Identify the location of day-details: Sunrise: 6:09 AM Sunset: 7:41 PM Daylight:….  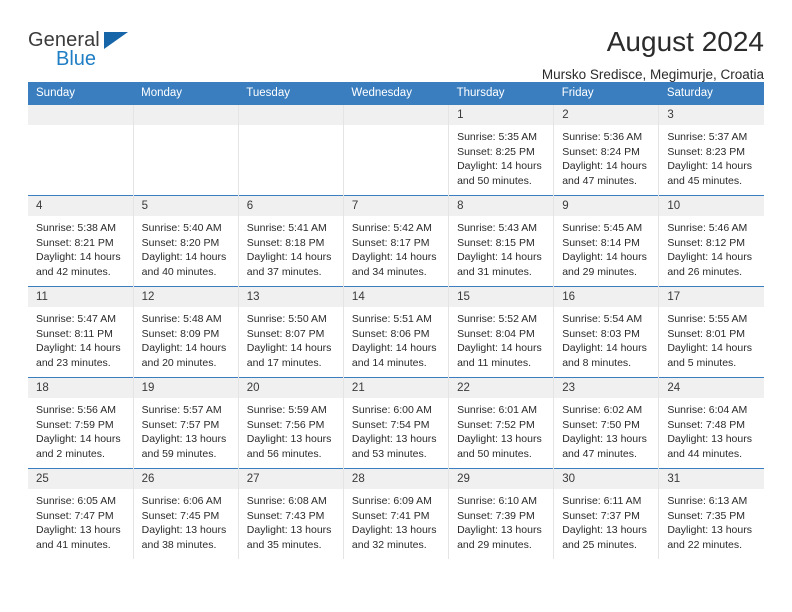
(396, 520).